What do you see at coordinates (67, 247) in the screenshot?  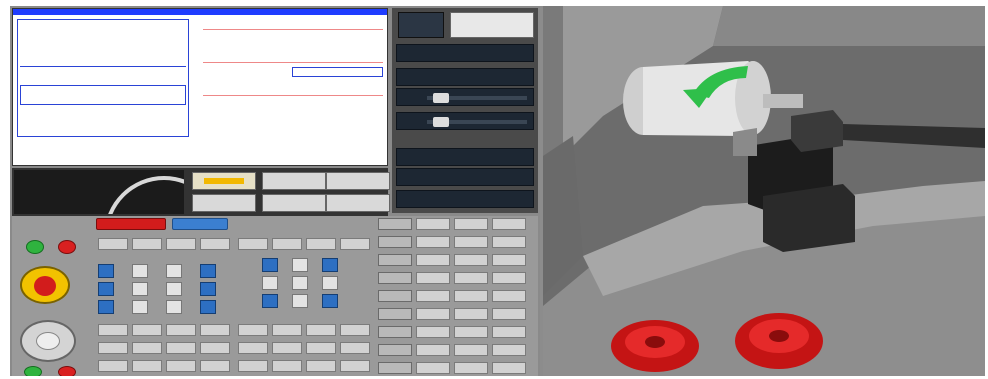 I see `feed-hold-button` at bounding box center [67, 247].